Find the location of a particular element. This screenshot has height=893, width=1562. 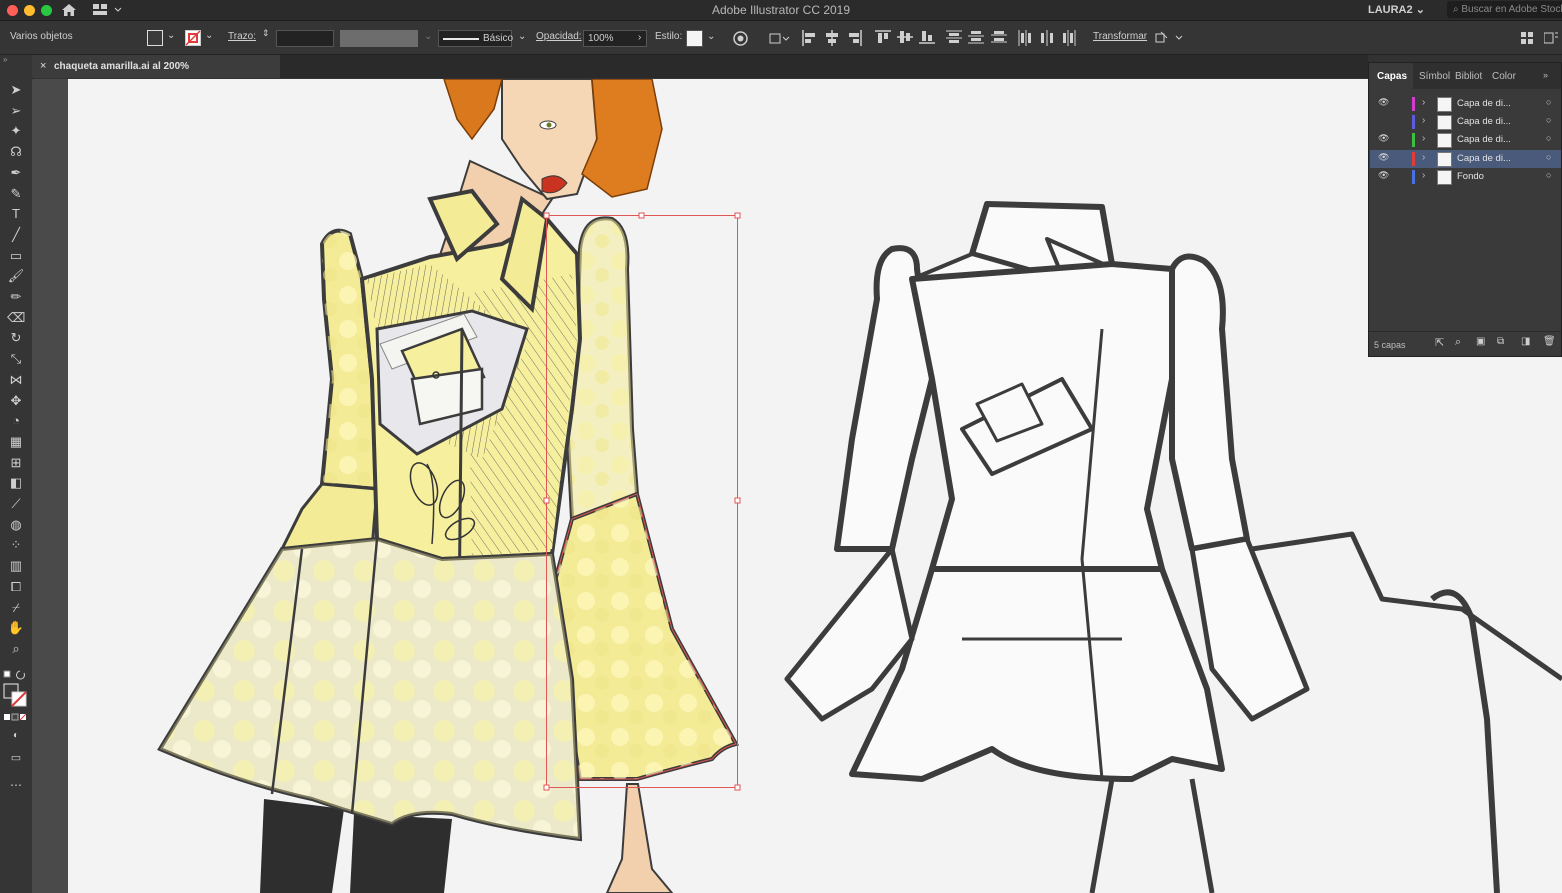

rectangle-tool-icon: ▭ is located at coordinates (16, 256).